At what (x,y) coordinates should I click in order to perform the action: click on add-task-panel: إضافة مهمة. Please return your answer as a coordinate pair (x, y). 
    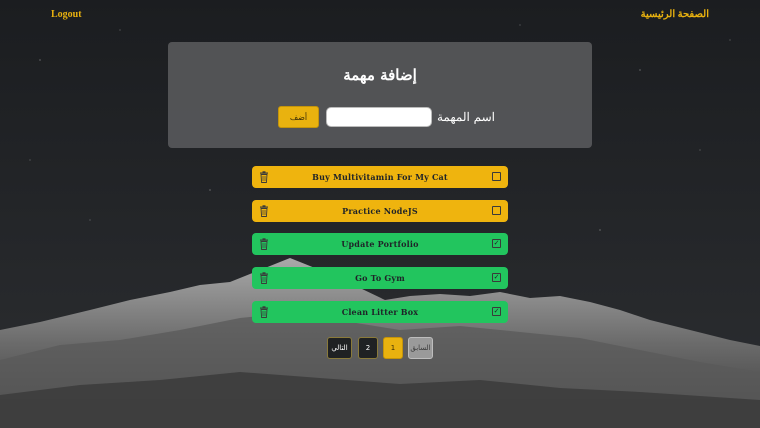
    Looking at the image, I should click on (380, 95).